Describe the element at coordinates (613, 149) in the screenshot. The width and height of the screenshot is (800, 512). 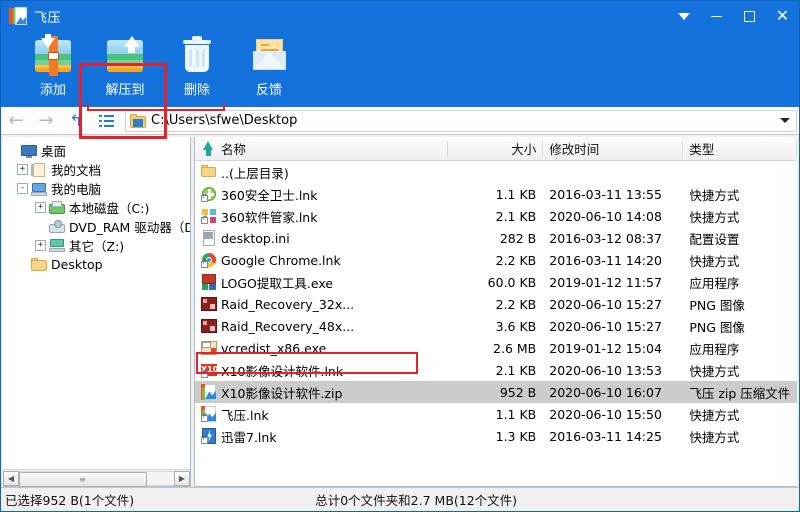
I see `column-header-time: 修改时间` at that location.